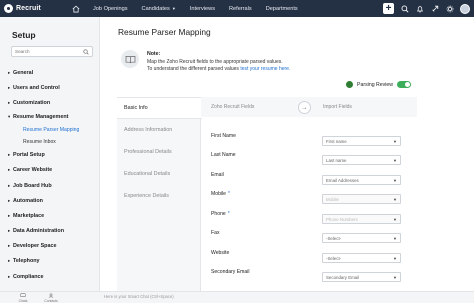 This screenshot has height=303, width=474. I want to click on home-icon, so click(76, 8).